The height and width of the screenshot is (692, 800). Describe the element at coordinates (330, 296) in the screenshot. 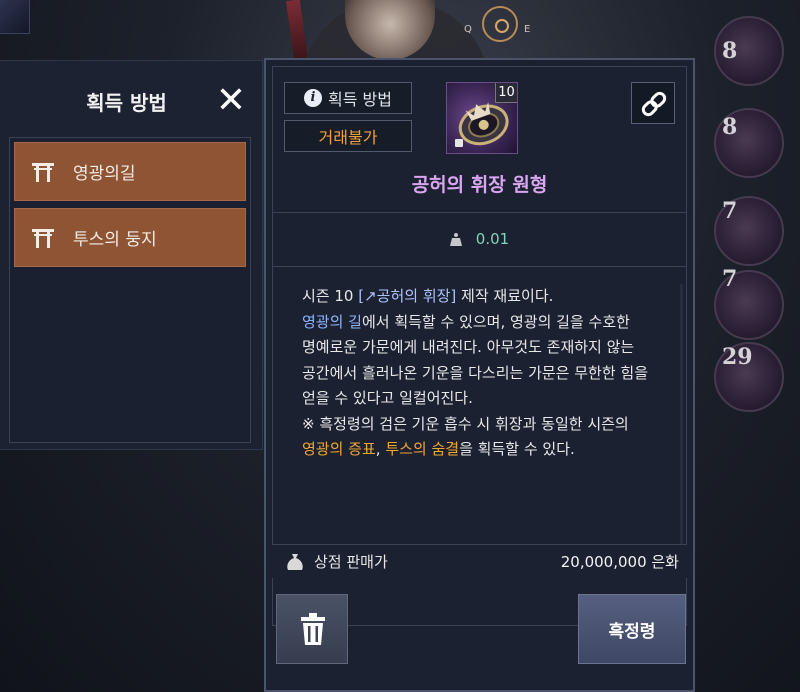

I see `description-text: 시즌 10` at that location.